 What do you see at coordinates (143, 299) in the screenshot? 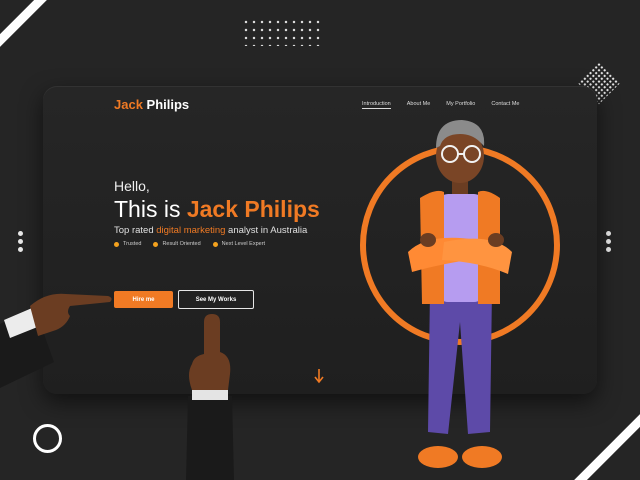
I see `hire-me-button: Hire me` at bounding box center [143, 299].